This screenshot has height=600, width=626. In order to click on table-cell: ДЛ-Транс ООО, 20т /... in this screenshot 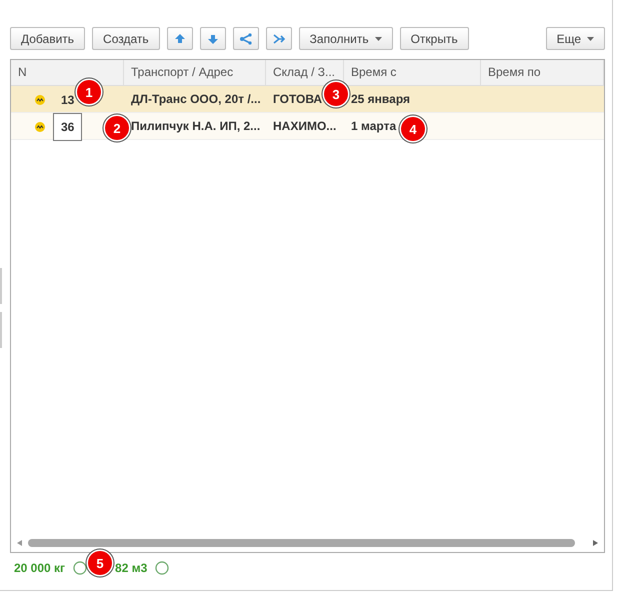, I will do `click(196, 99)`.